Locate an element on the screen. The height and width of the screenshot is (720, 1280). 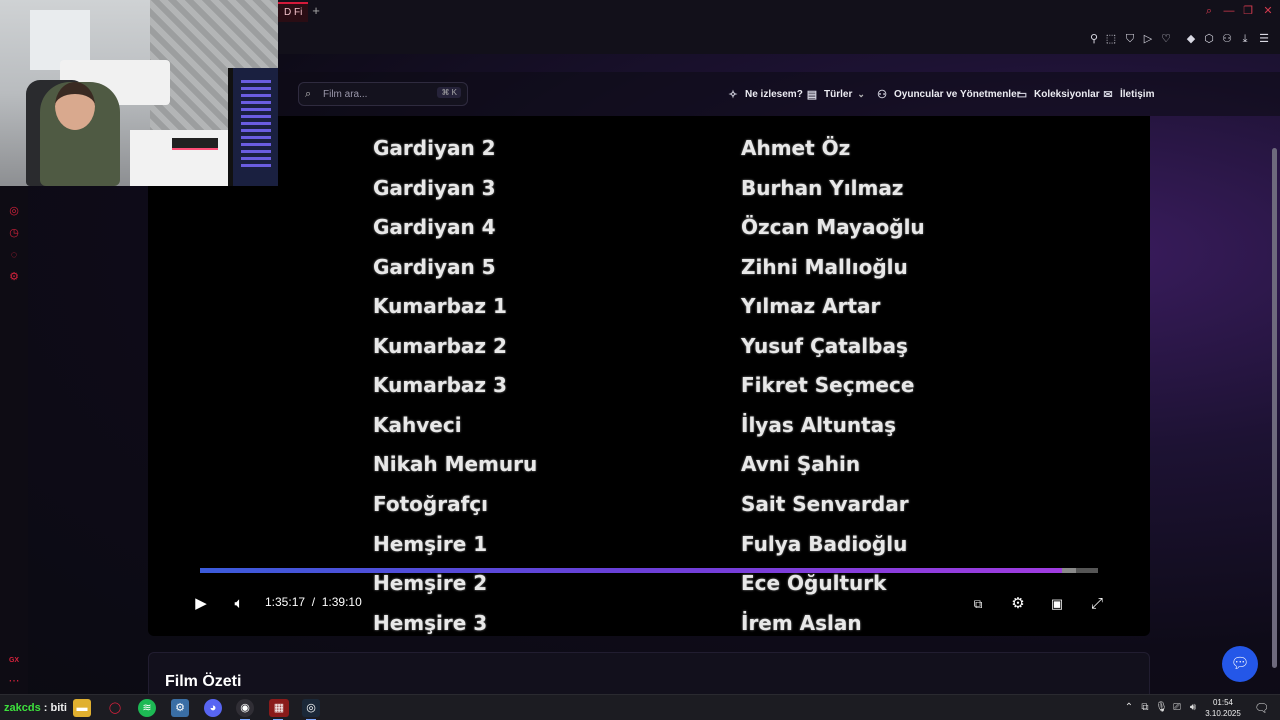
close-icon: ✕ is located at coordinates (1268, 11).